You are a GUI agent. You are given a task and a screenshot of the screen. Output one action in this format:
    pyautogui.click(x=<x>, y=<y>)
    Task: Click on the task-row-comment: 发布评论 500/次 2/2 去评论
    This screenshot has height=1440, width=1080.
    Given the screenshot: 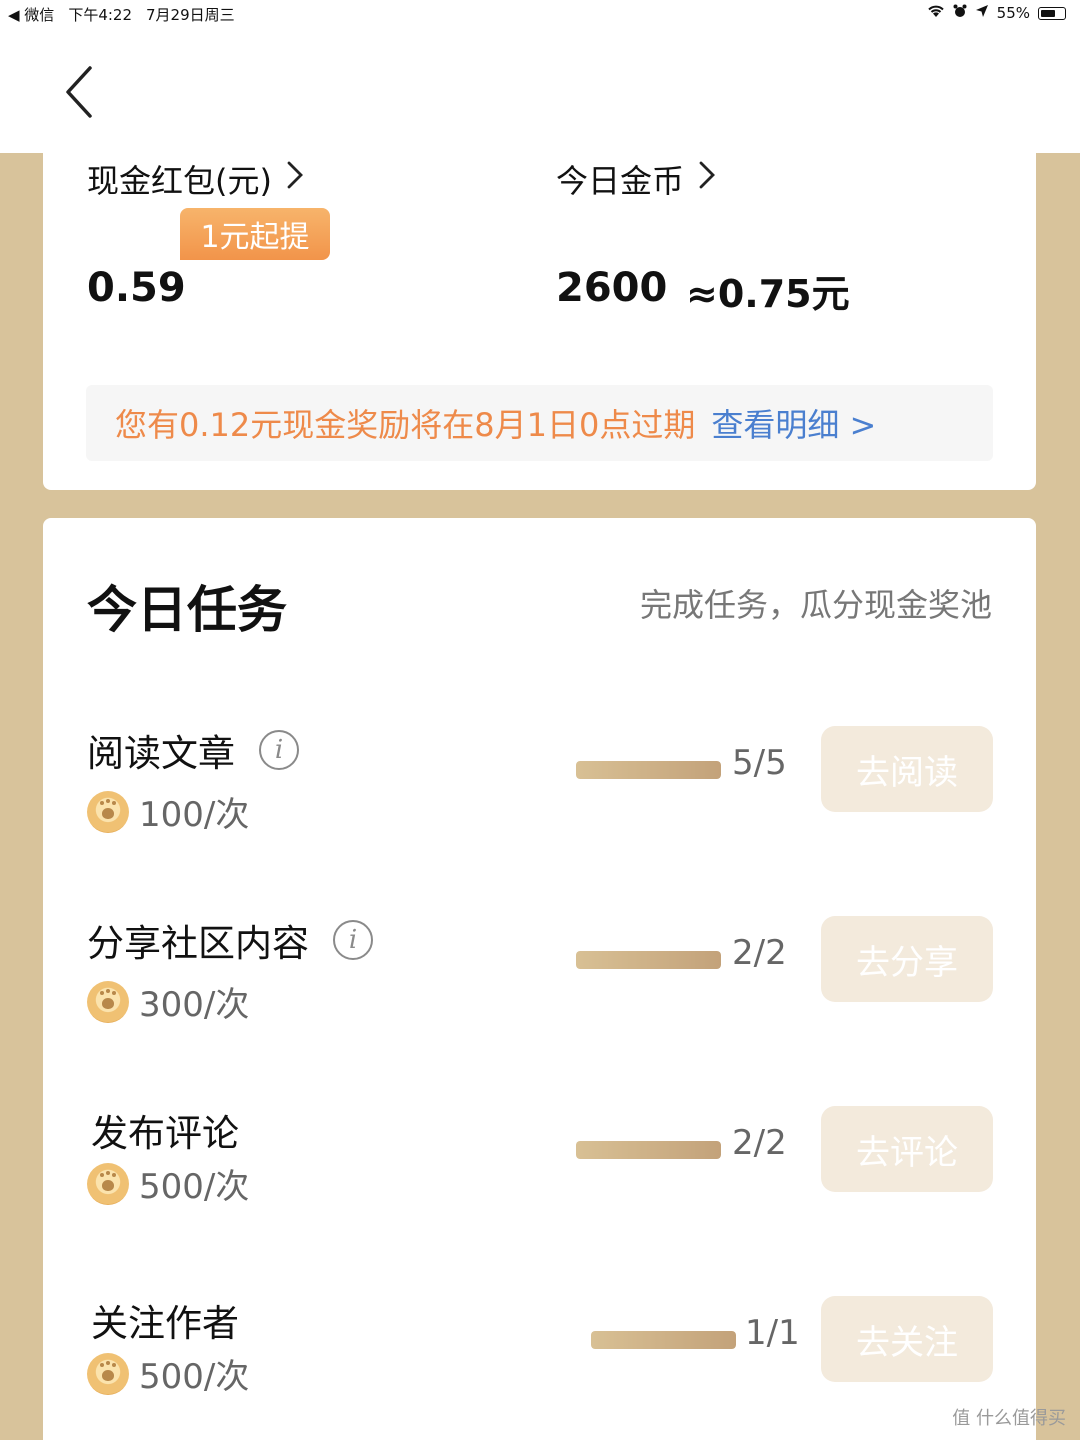 What is the action you would take?
    pyautogui.click(x=539, y=1163)
    